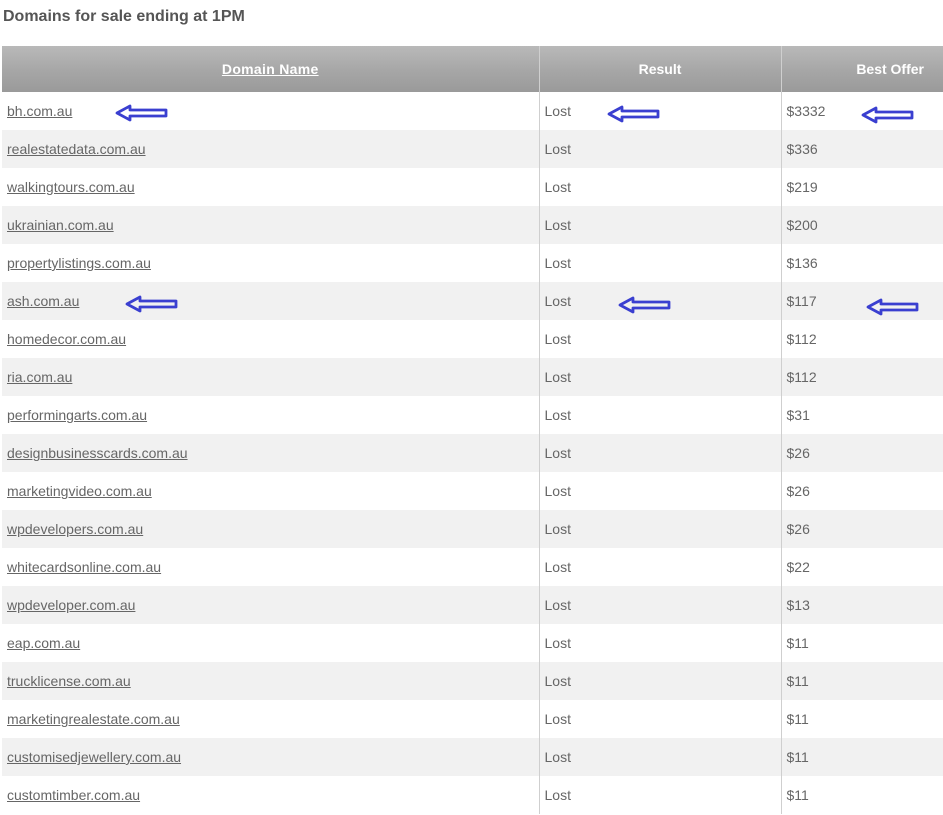  I want to click on domain-link: performingarts.com.au, so click(77, 415).